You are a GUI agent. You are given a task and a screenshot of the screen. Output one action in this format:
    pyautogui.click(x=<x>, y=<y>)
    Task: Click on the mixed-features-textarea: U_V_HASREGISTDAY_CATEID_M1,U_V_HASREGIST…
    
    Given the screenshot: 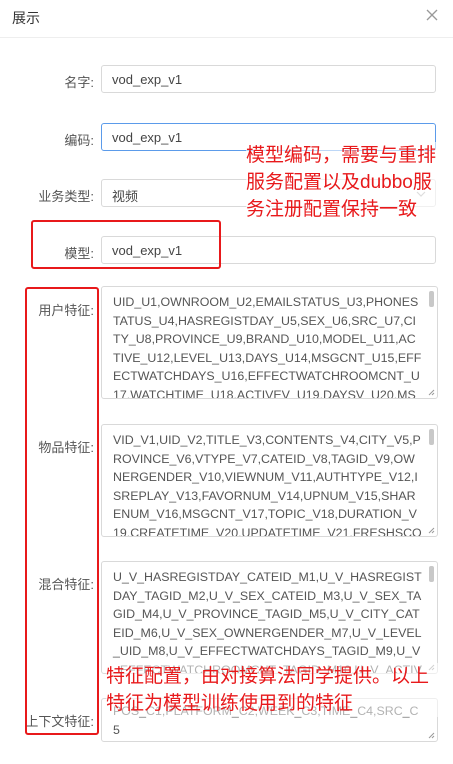 What is the action you would take?
    pyautogui.click(x=269, y=617)
    